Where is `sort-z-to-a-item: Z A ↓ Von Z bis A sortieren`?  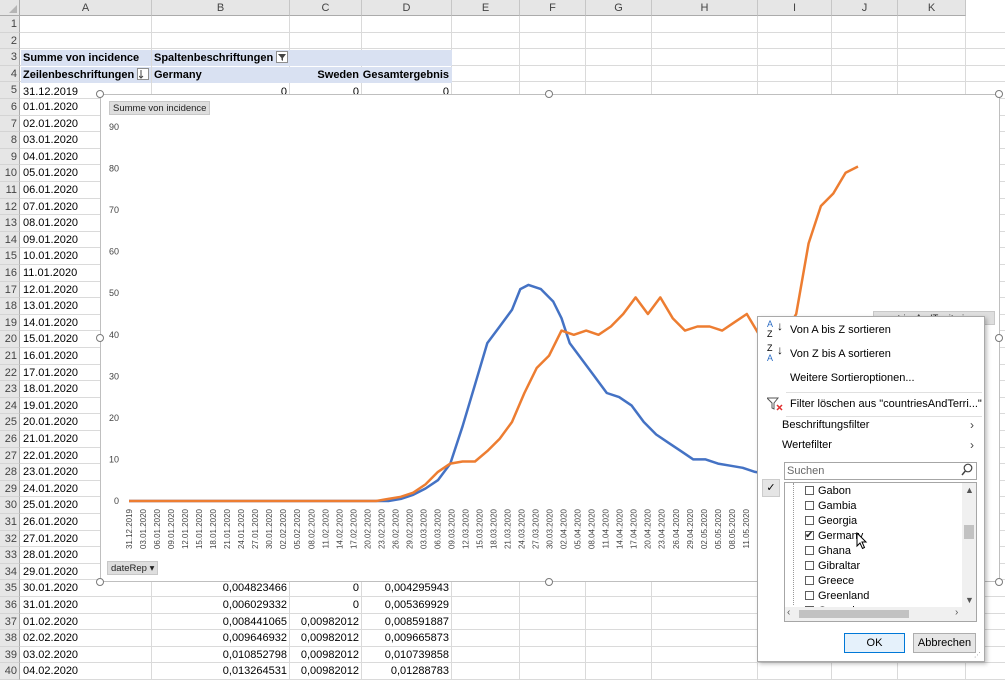 sort-z-to-a-item: Z A ↓ Von Z bis A sortieren is located at coordinates (871, 354).